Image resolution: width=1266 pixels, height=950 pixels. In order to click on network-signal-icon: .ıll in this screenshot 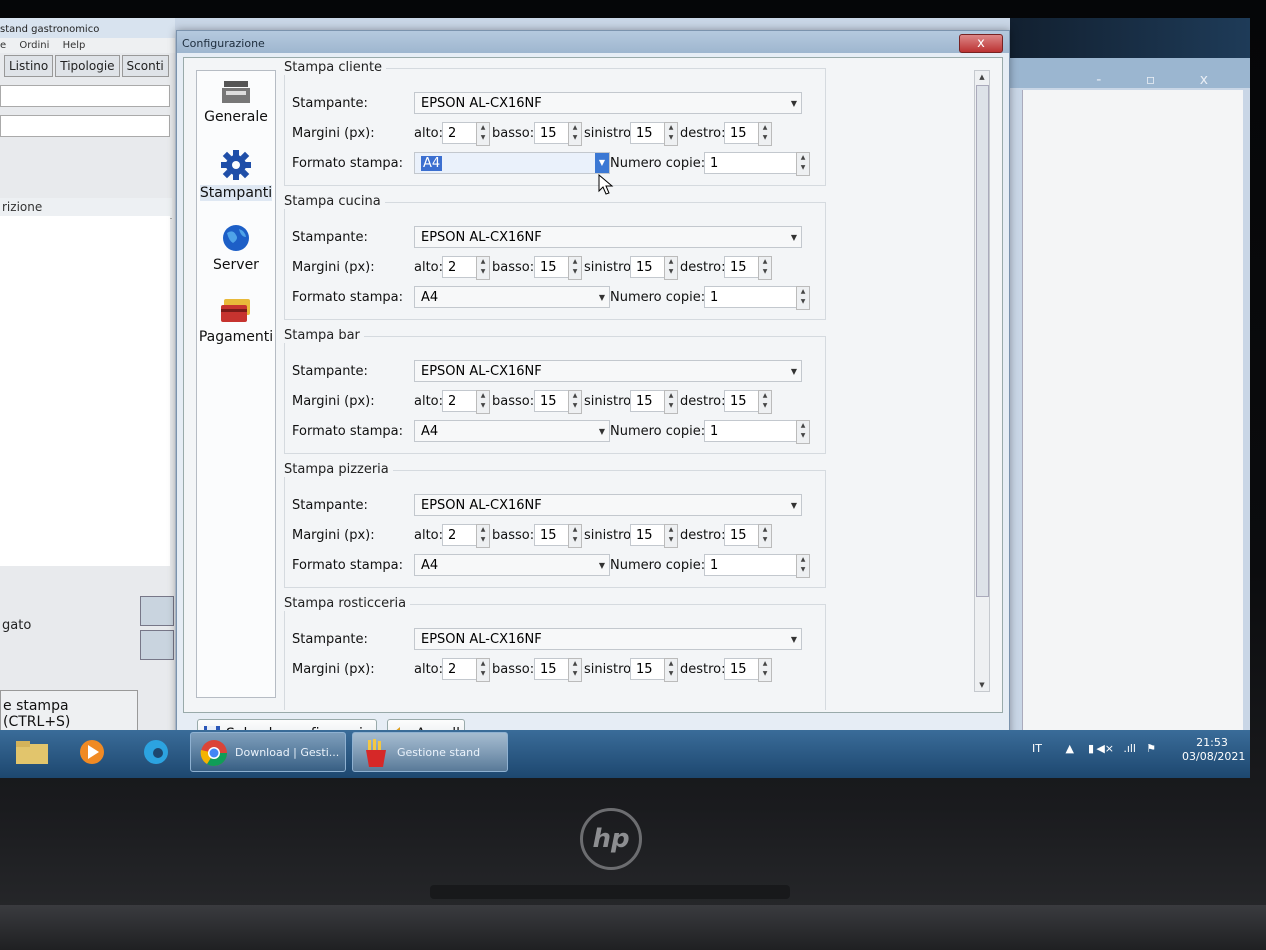, I will do `click(1129, 748)`.